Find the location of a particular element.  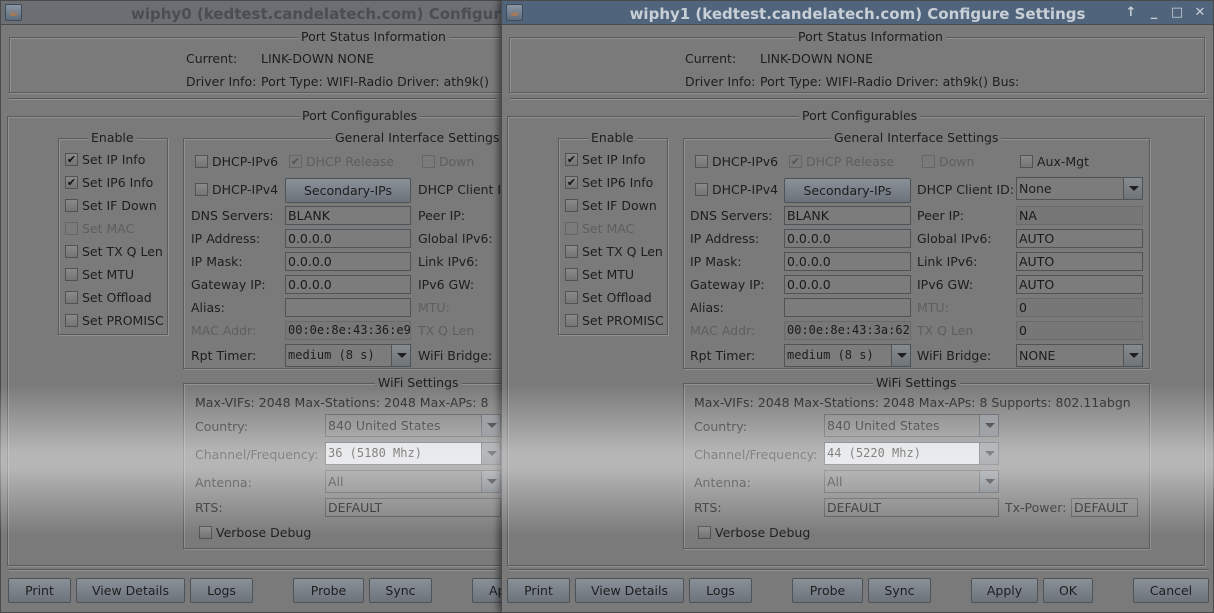

cancel-button: Cancel is located at coordinates (1171, 590).